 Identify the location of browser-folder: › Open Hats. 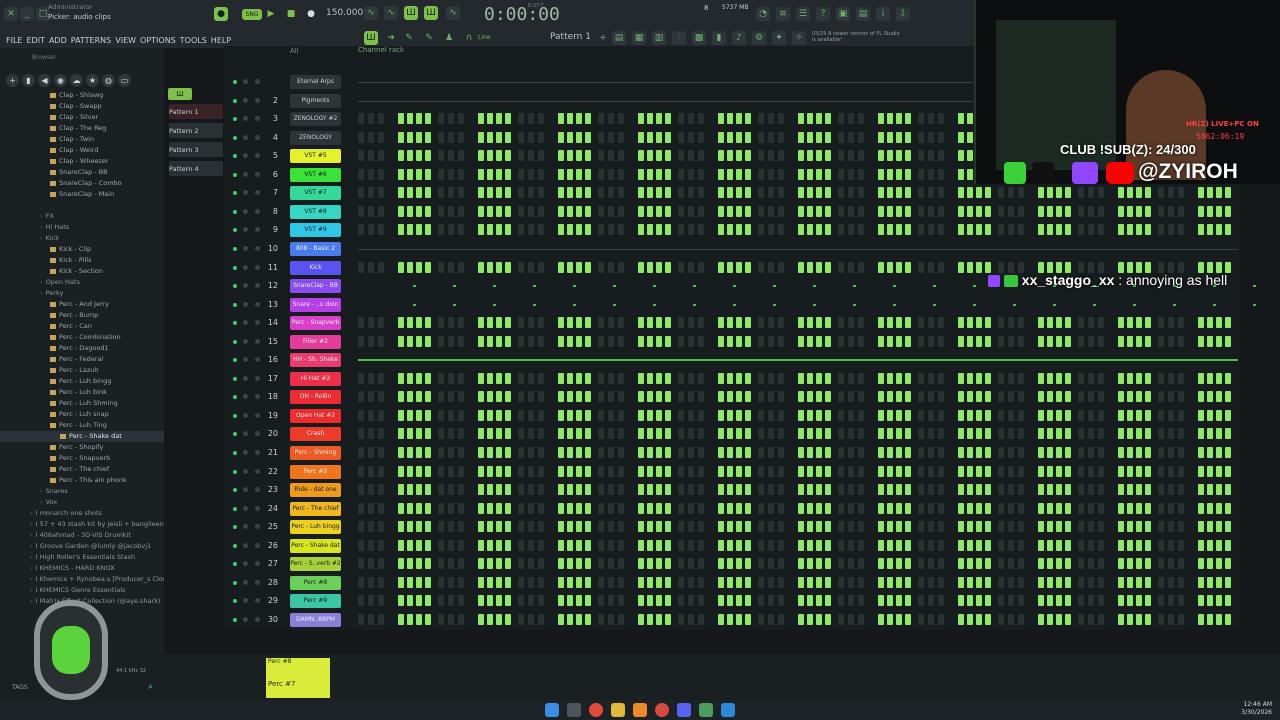
(82, 282).